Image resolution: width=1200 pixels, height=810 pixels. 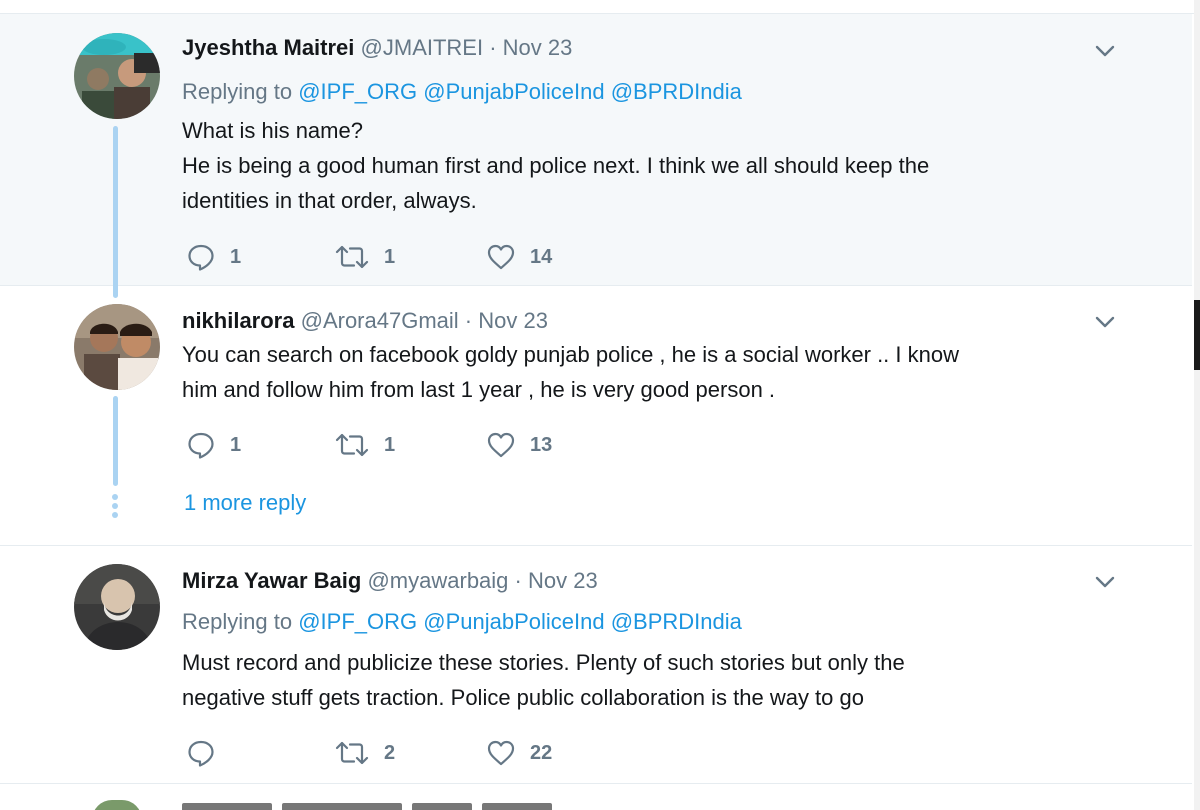 What do you see at coordinates (117, 805) in the screenshot?
I see `next-tweet-avatar` at bounding box center [117, 805].